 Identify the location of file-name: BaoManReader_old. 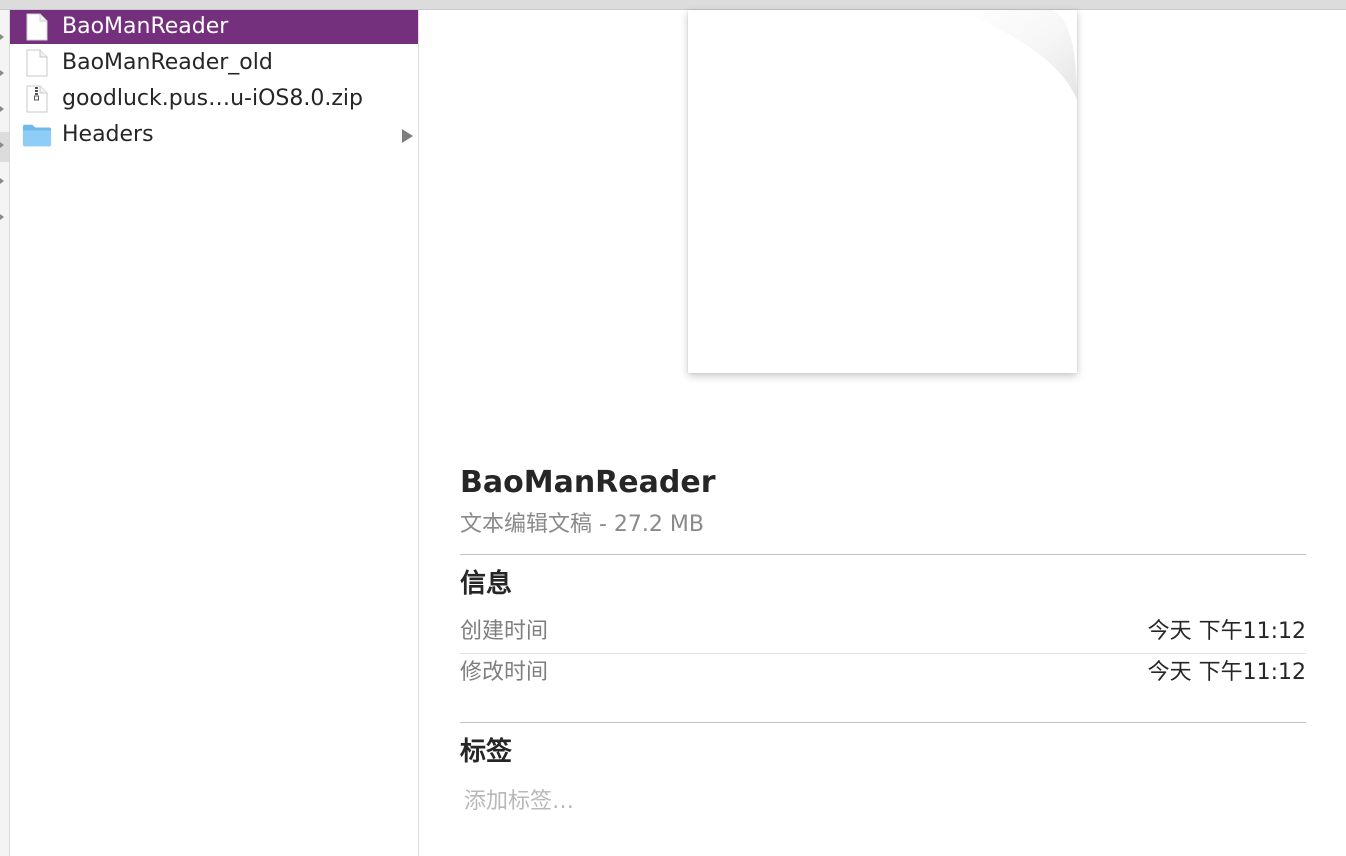
(167, 62).